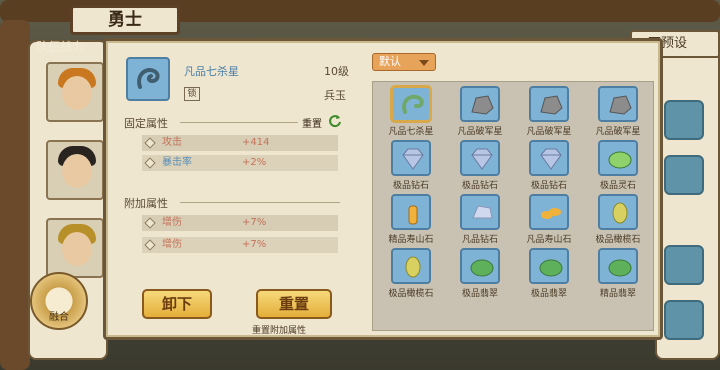  What do you see at coordinates (146, 203) in the screenshot?
I see `extra-attributes-title: 附加属性` at bounding box center [146, 203].